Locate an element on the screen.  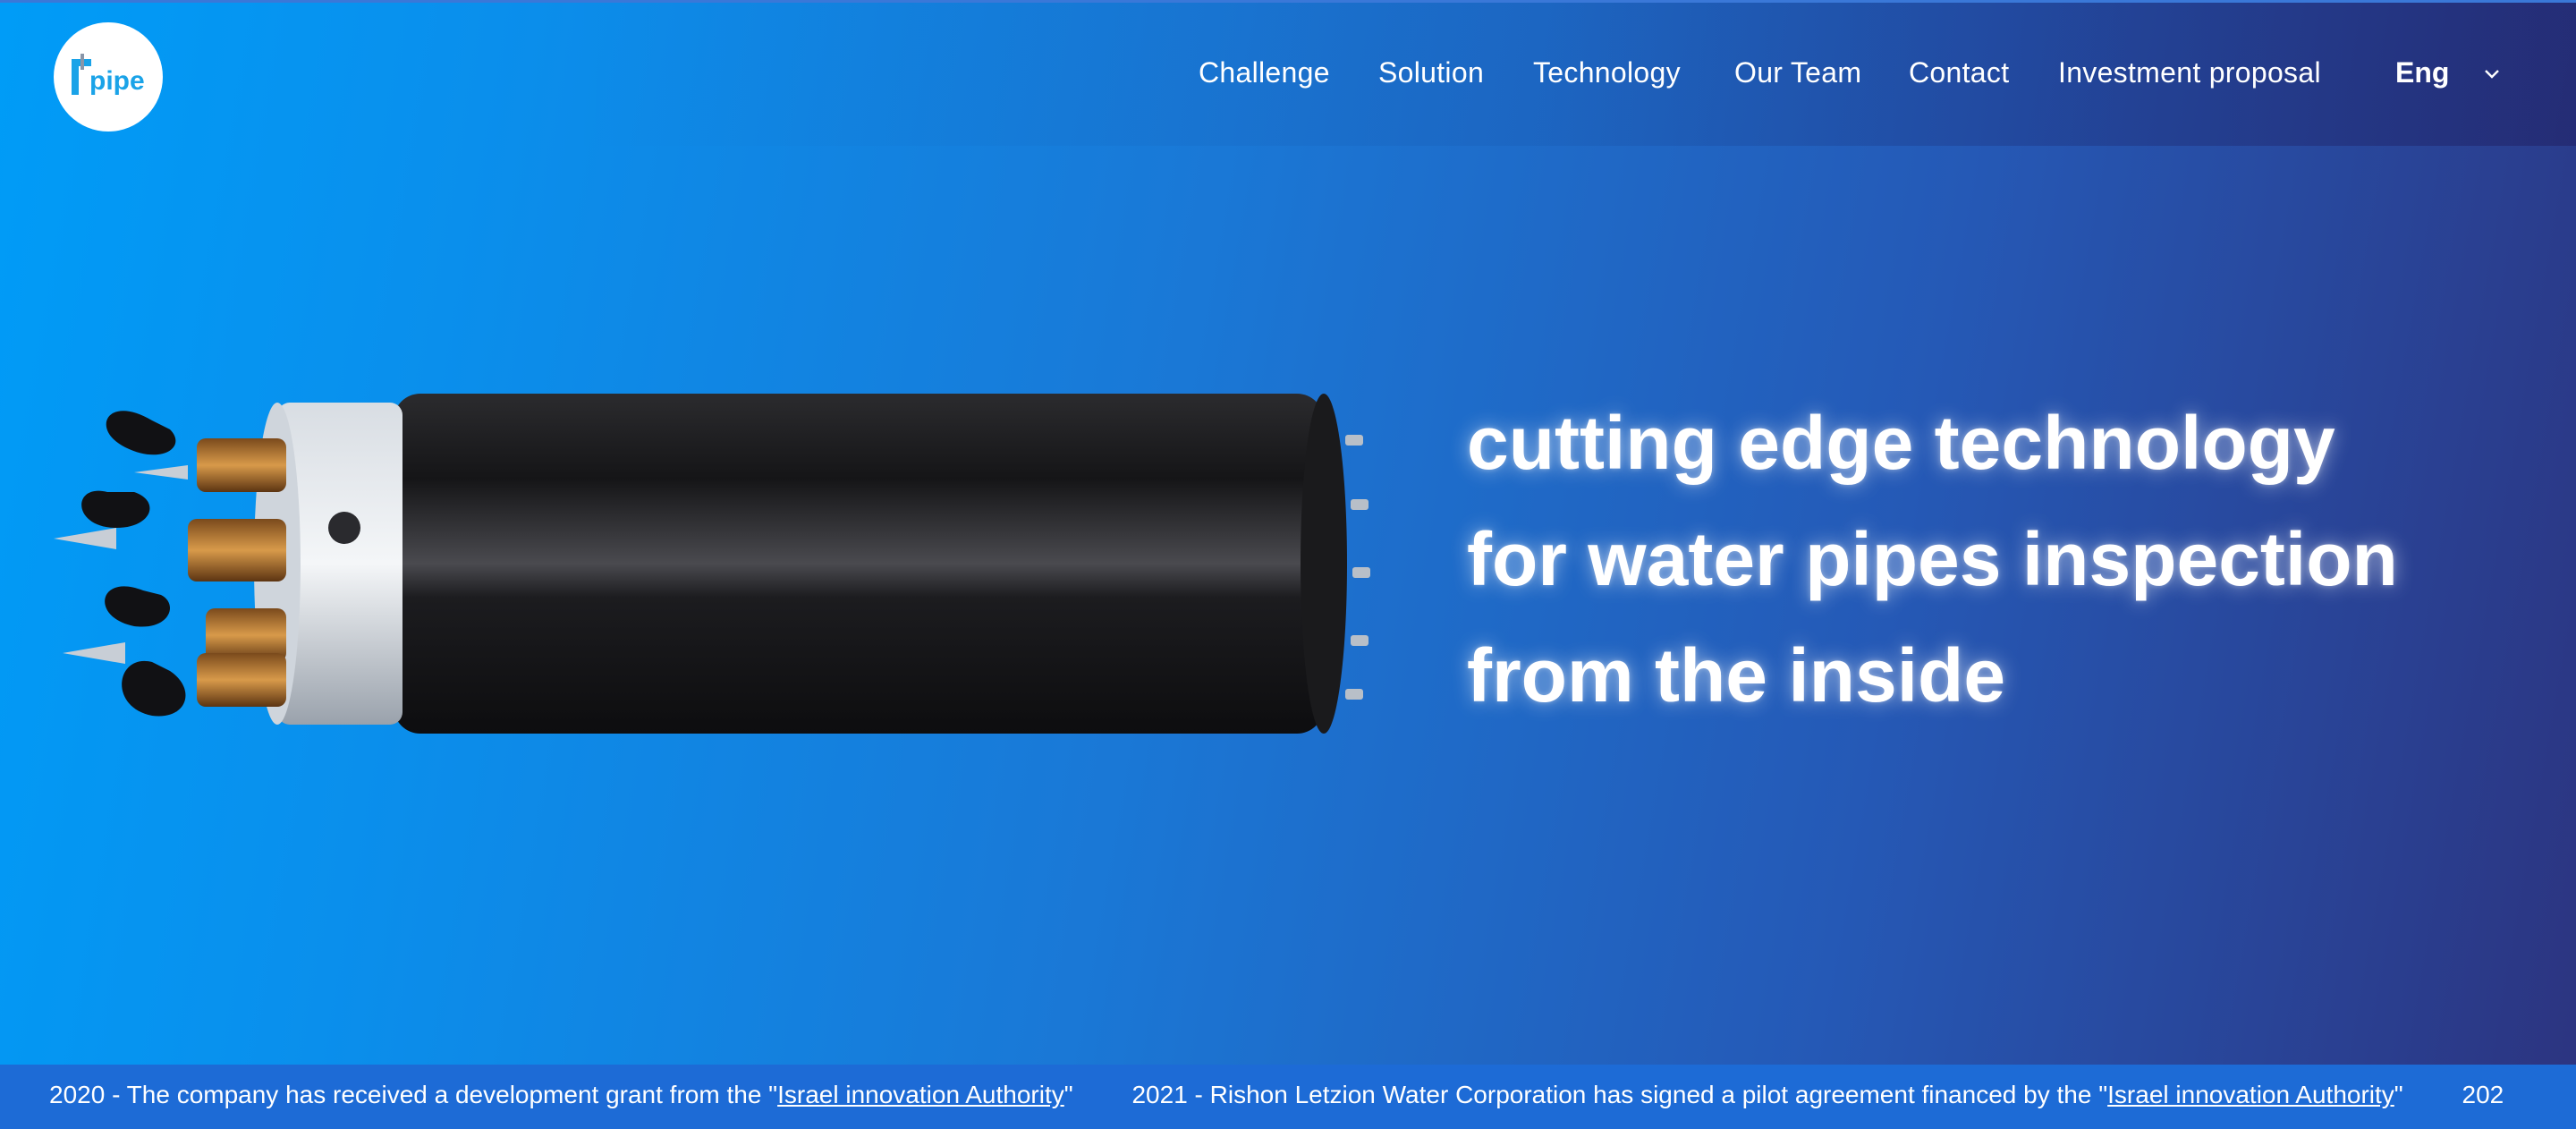
ticker-text: 202 is located at coordinates (2483, 1094).